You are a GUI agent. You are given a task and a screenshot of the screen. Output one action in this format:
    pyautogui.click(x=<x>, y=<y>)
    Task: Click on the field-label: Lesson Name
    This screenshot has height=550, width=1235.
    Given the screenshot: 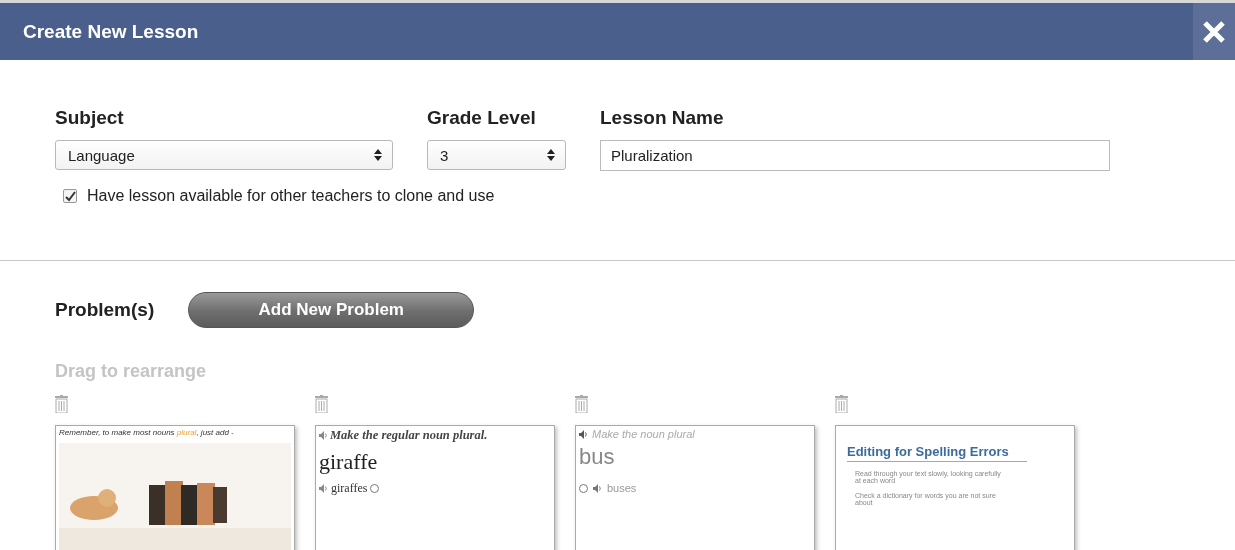 What is the action you would take?
    pyautogui.click(x=662, y=118)
    